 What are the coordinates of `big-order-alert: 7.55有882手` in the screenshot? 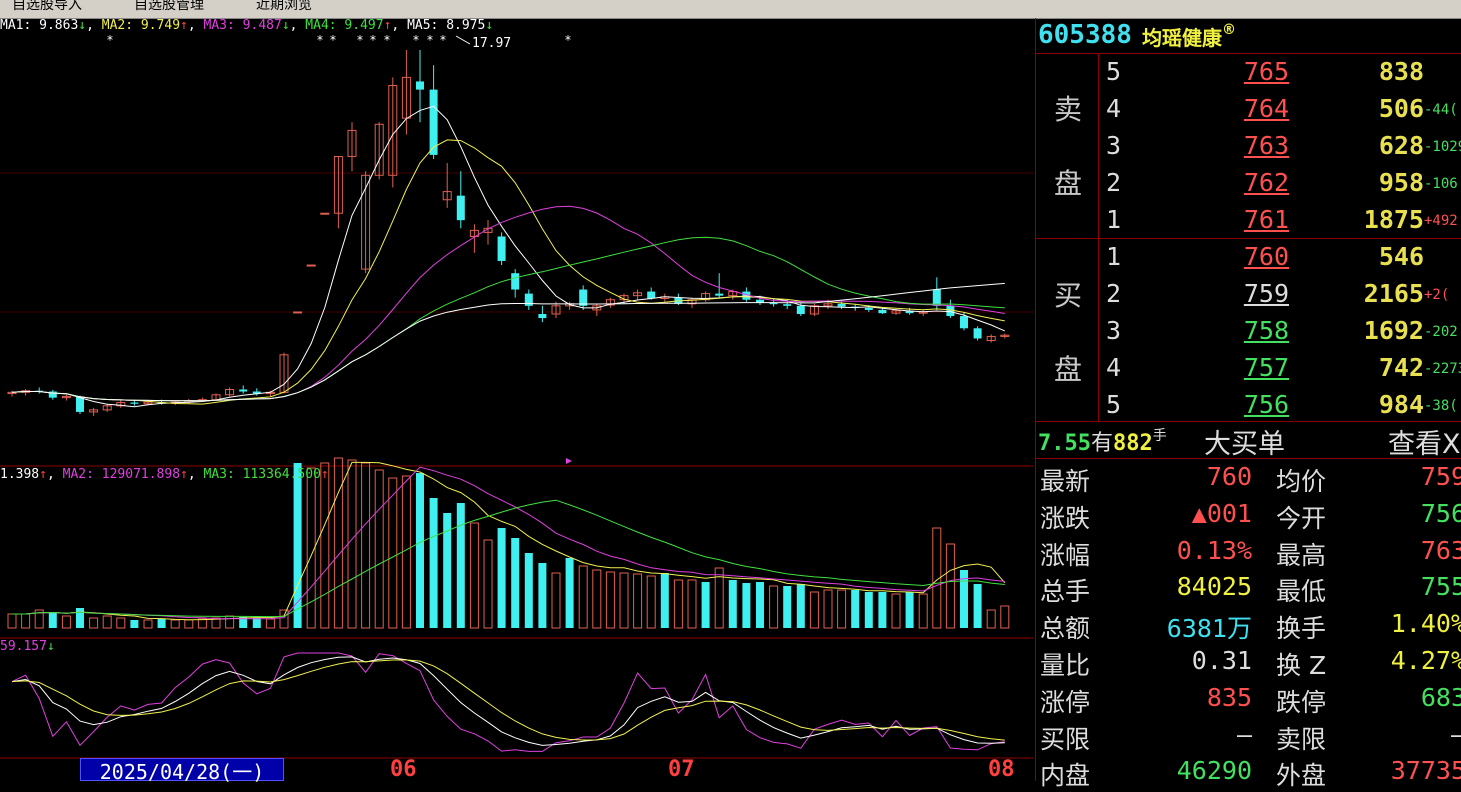 It's located at (1102, 441).